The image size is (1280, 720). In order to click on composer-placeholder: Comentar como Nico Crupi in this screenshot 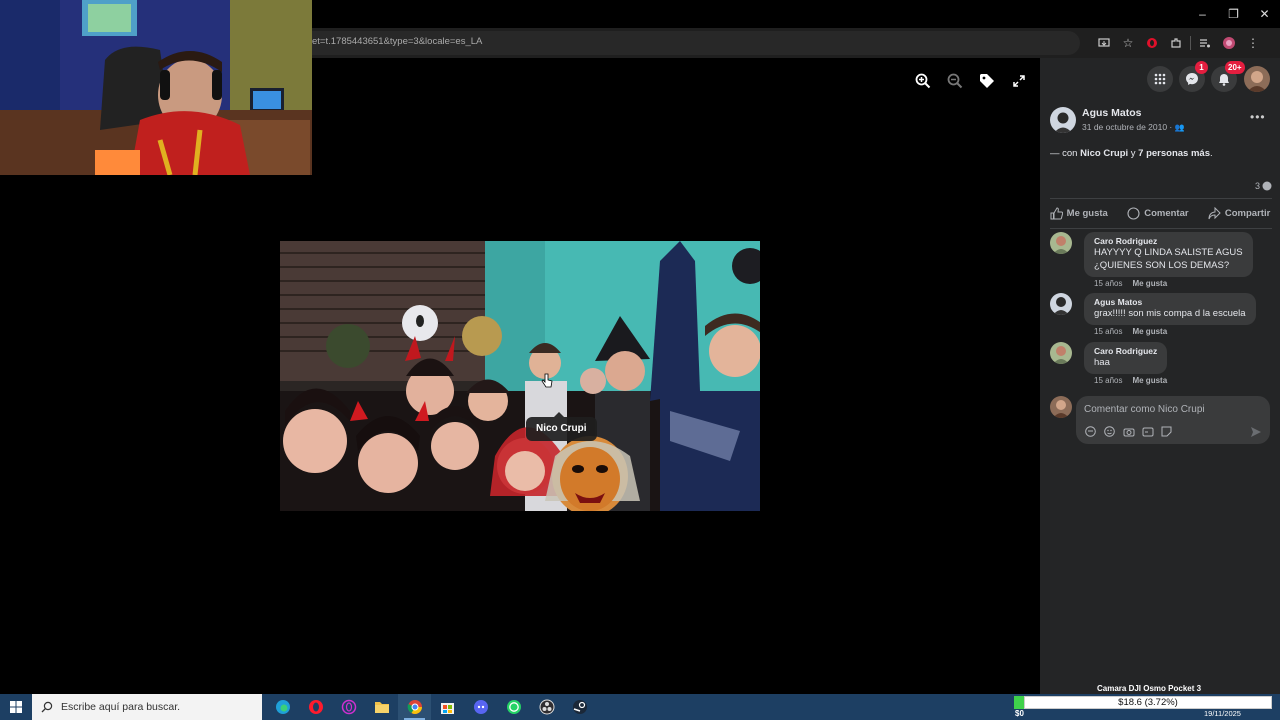, I will do `click(1144, 409)`.